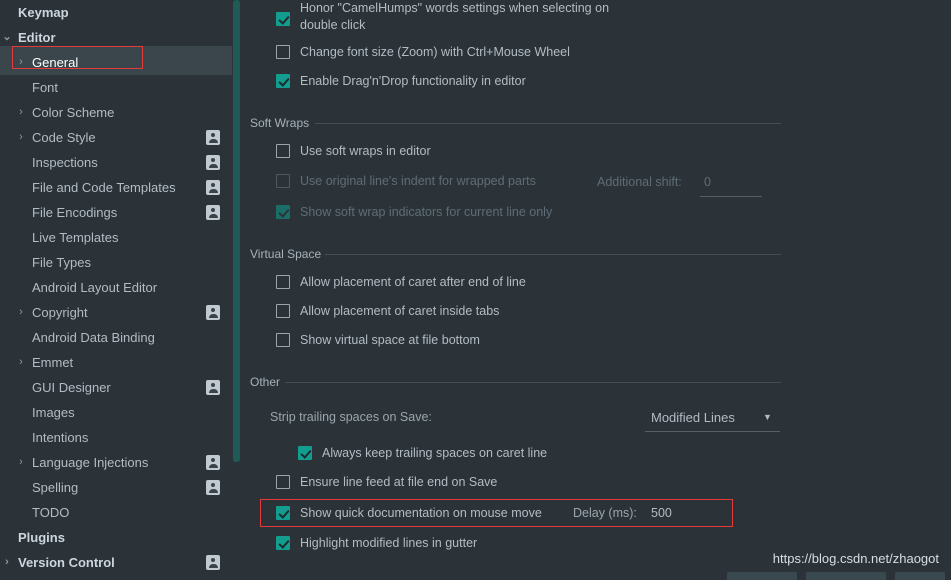  Describe the element at coordinates (66, 562) in the screenshot. I see `sidebar-item-label: Version Control` at that location.